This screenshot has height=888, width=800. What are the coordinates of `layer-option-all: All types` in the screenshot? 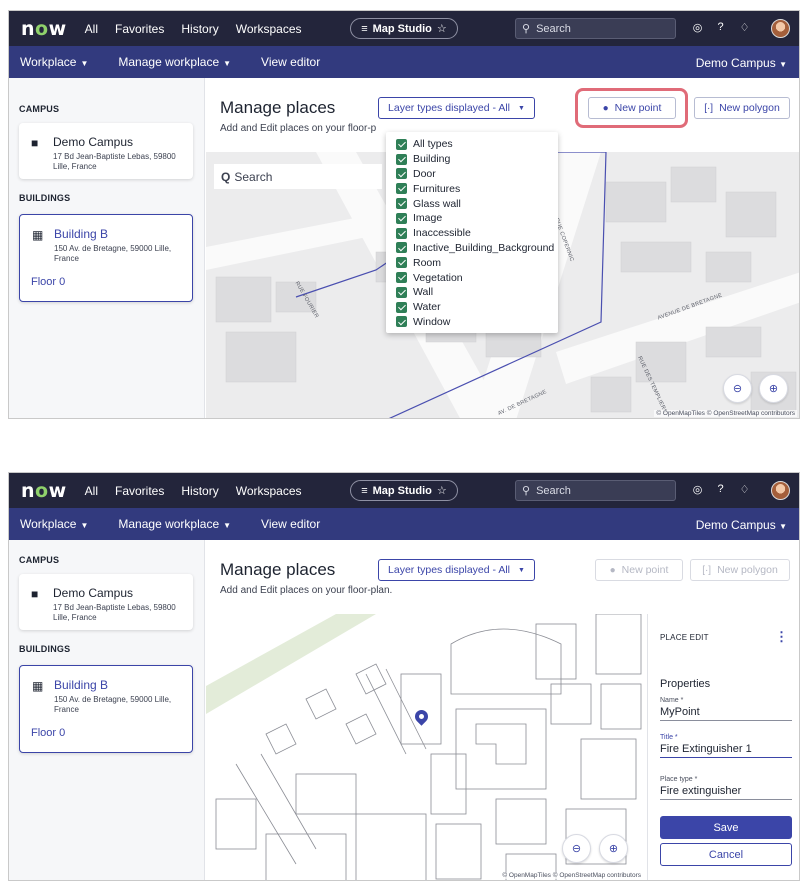 It's located at (472, 144).